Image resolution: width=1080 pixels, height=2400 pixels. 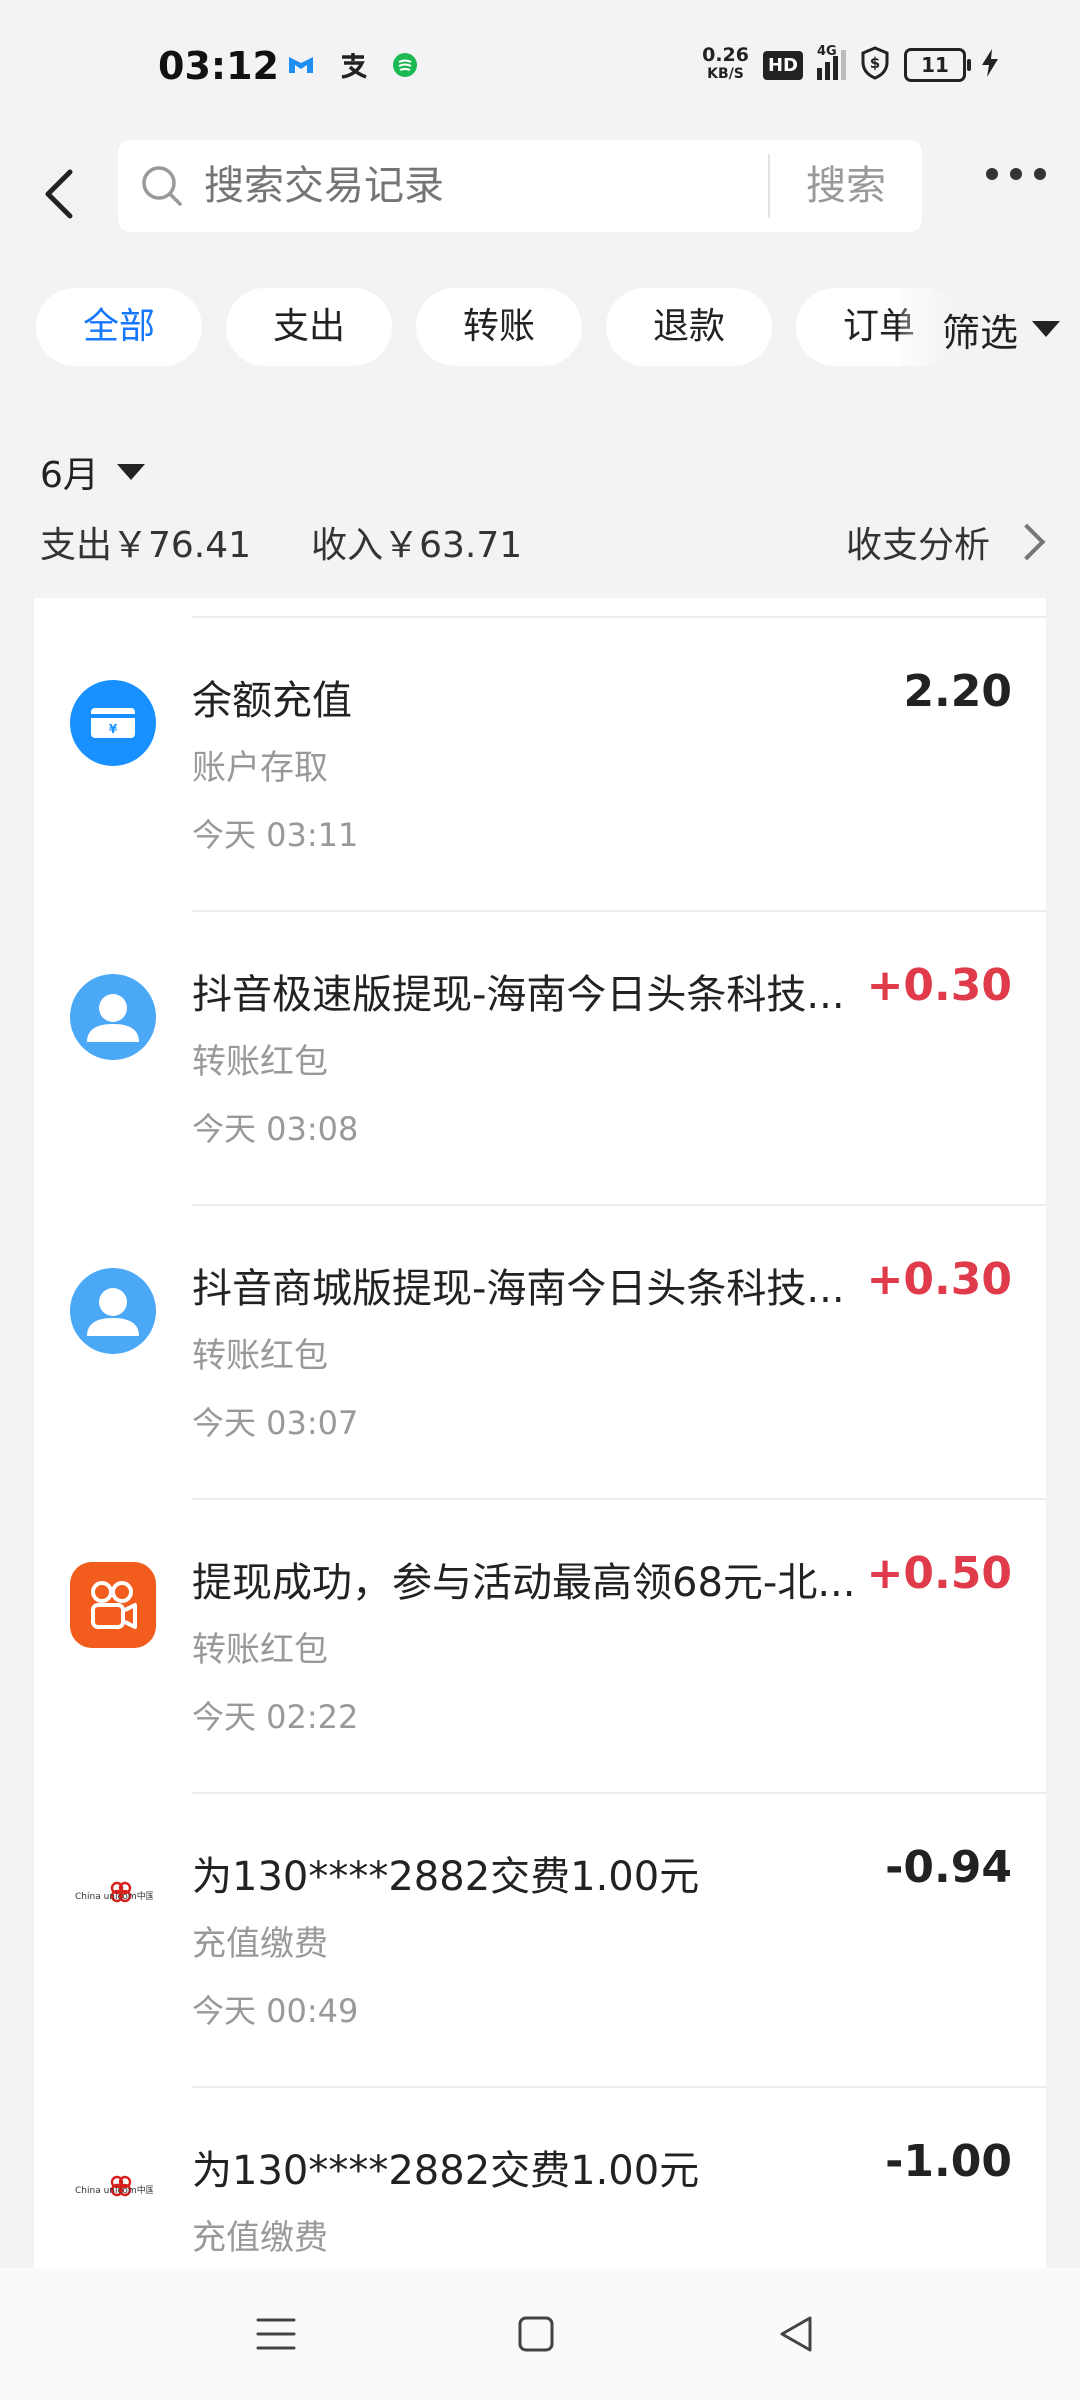 I want to click on home-square-icon, so click(x=536, y=2334).